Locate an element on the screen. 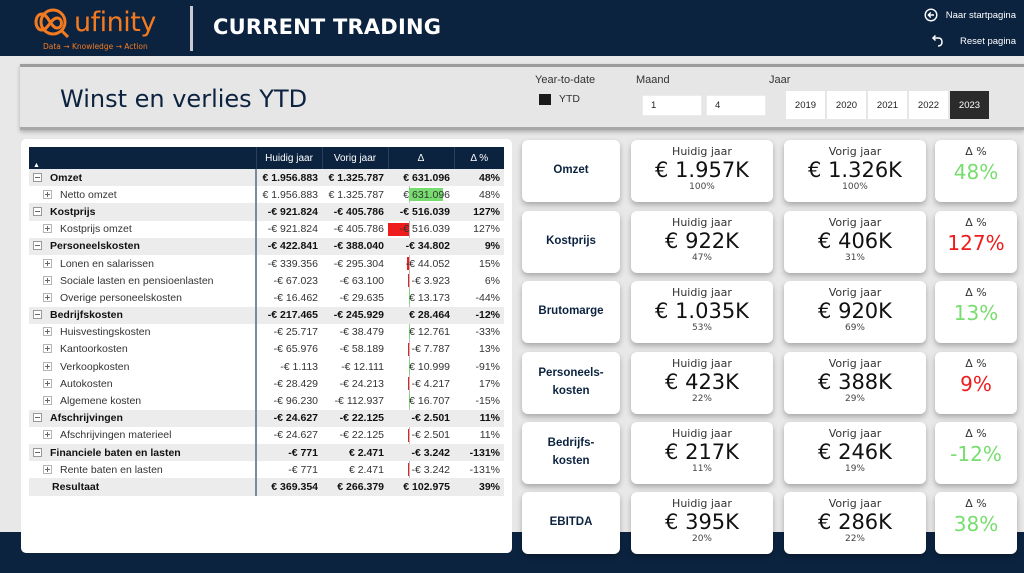  kpi-previous-year-value: € 406K is located at coordinates (855, 241).